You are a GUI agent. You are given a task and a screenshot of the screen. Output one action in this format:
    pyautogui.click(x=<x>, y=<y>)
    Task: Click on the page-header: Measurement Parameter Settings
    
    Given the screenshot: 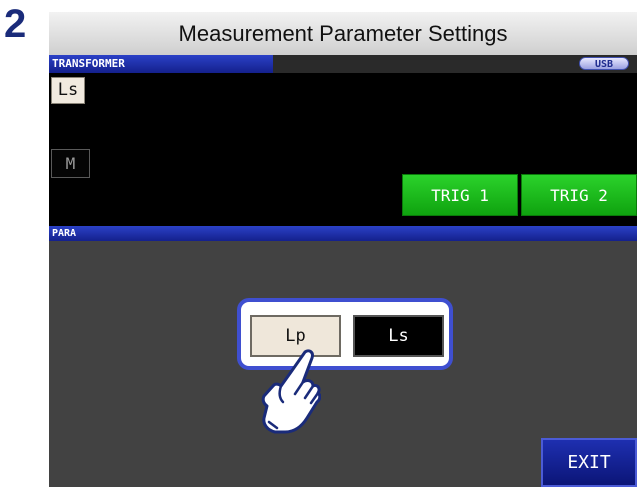 What is the action you would take?
    pyautogui.click(x=343, y=33)
    